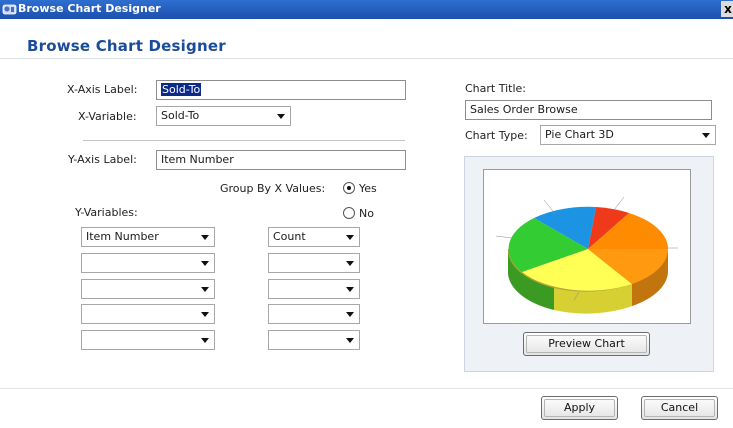  What do you see at coordinates (106, 212) in the screenshot?
I see `y-variables-caption: Y-Variables:` at bounding box center [106, 212].